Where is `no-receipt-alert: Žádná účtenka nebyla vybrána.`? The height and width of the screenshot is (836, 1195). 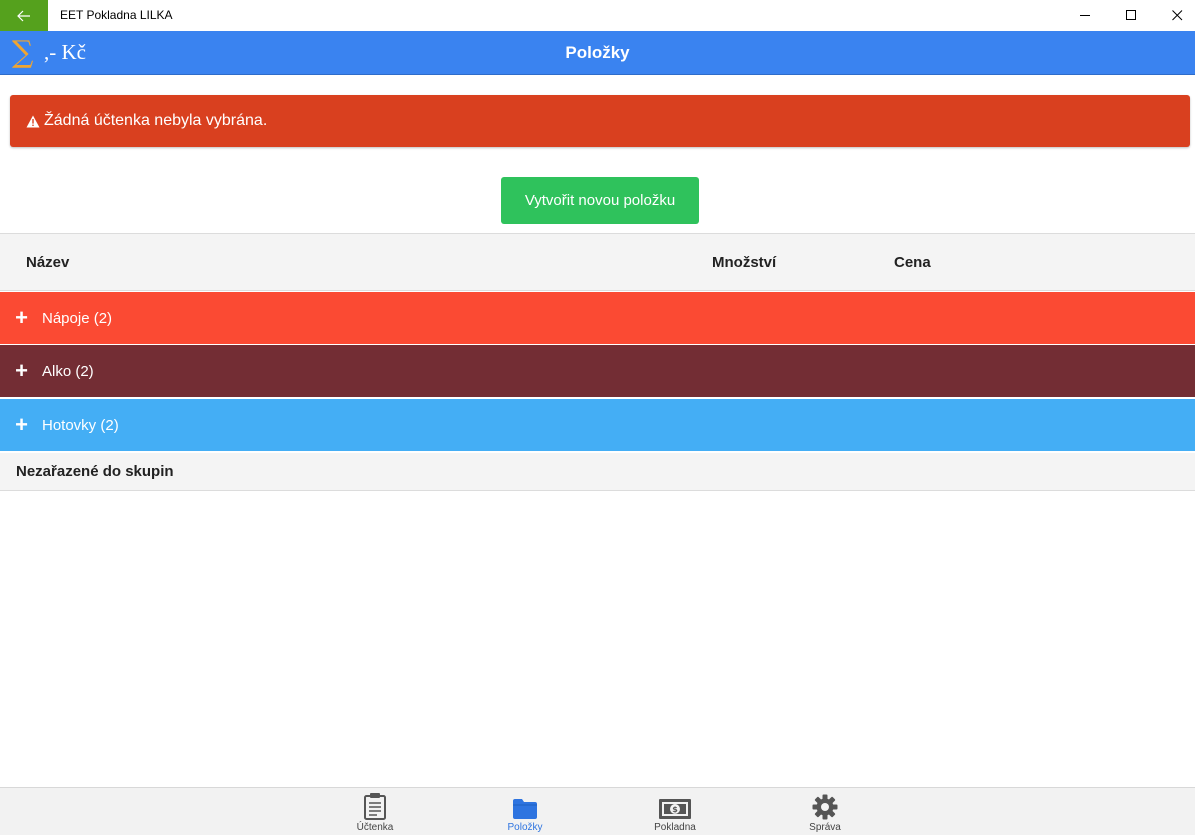
no-receipt-alert: Žádná účtenka nebyla vybrána. is located at coordinates (600, 121).